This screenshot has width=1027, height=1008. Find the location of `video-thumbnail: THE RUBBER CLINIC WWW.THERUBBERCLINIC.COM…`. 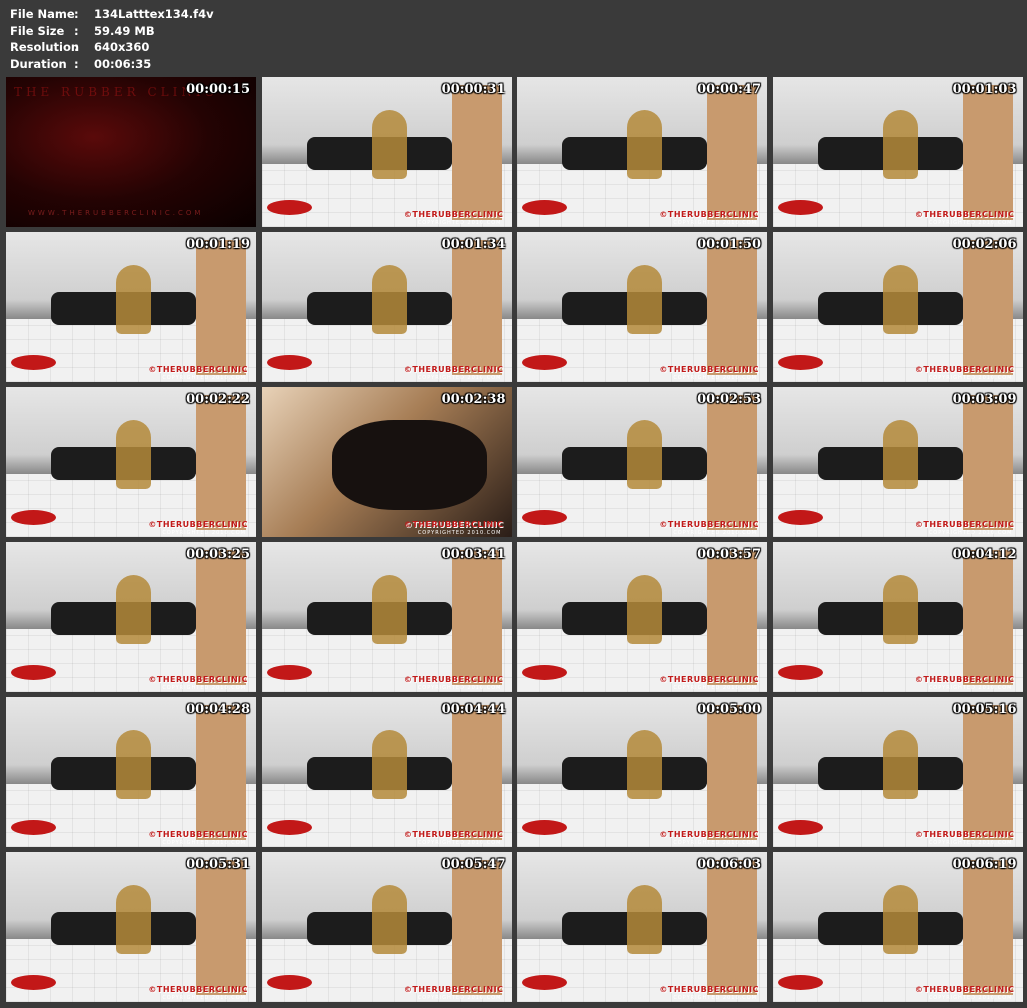

video-thumbnail: THE RUBBER CLINIC WWW.THERUBBERCLINIC.COM… is located at coordinates (131, 152).